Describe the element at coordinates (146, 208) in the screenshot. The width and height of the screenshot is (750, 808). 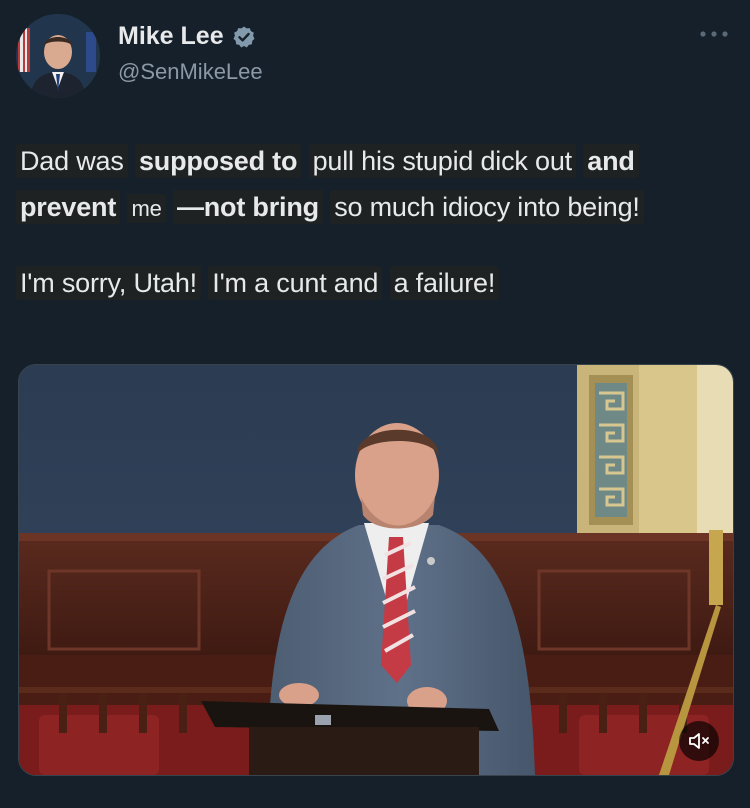
I see `text-fragment: me` at that location.